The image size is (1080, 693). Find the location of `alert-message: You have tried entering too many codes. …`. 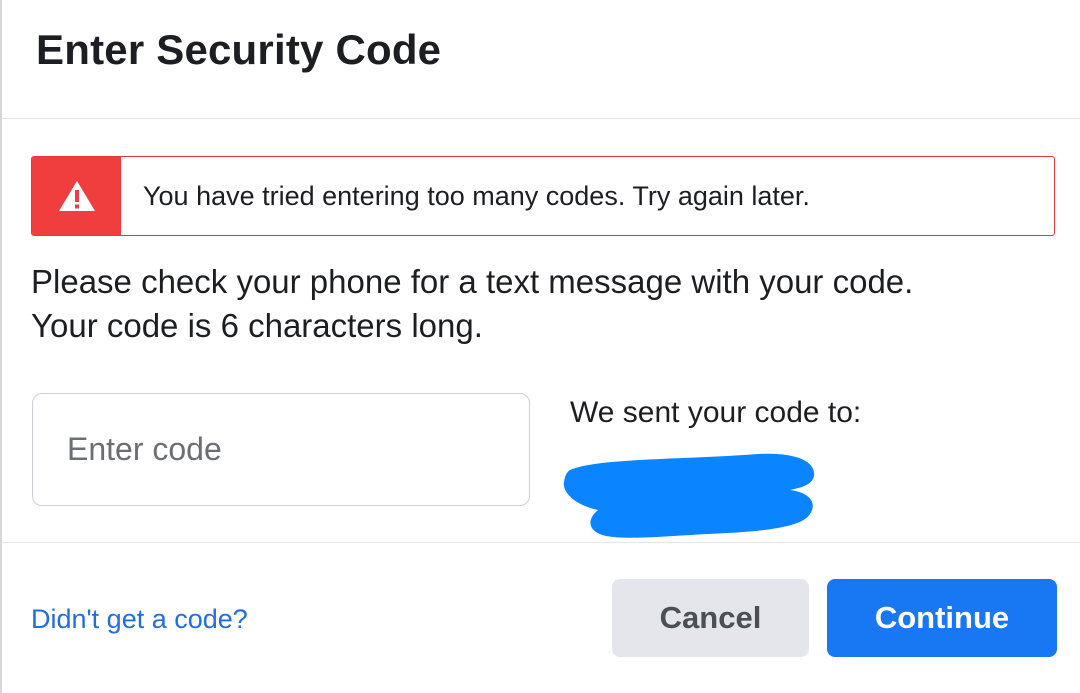

alert-message: You have tried entering too many codes. … is located at coordinates (476, 195).